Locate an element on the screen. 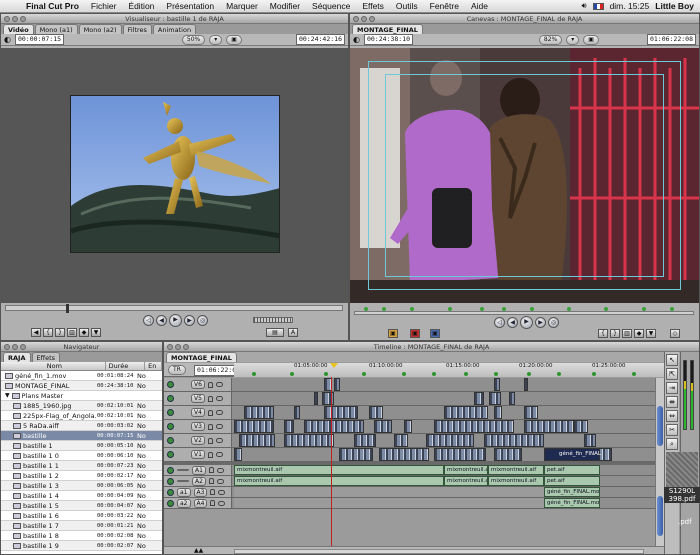 The image size is (700, 555). browser-row: bastille 1 00:00:05:10 No is located at coordinates (81, 446).